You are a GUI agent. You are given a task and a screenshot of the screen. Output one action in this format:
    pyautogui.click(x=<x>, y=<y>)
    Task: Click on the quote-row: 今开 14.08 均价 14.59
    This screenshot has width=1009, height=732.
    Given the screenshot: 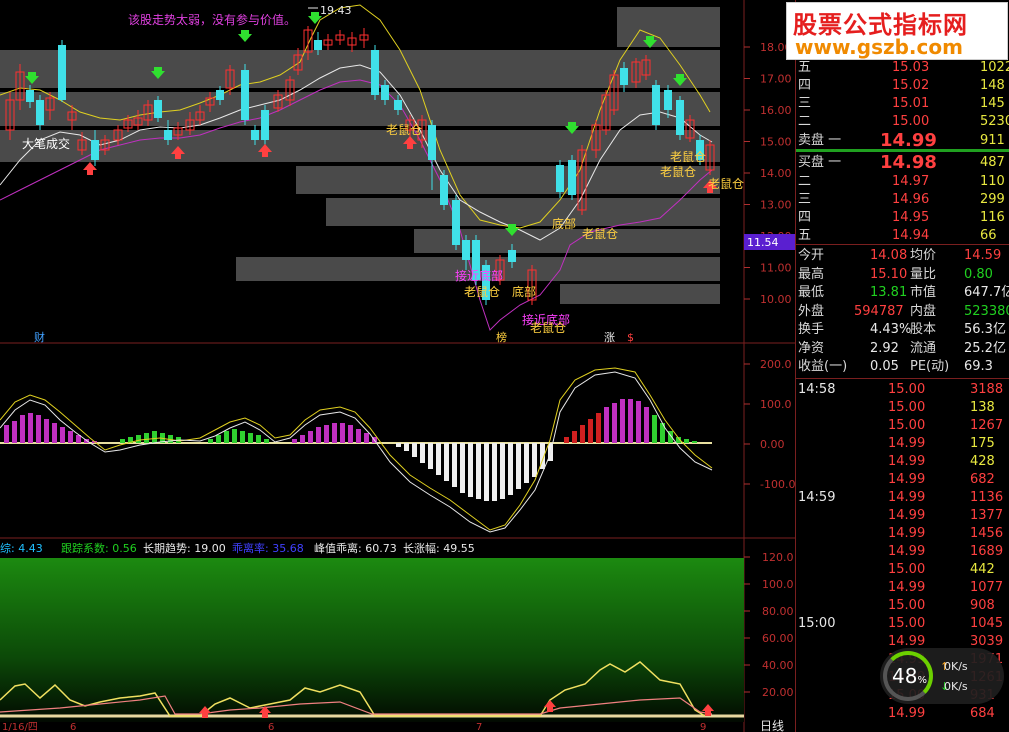 What is the action you would take?
    pyautogui.click(x=902, y=255)
    